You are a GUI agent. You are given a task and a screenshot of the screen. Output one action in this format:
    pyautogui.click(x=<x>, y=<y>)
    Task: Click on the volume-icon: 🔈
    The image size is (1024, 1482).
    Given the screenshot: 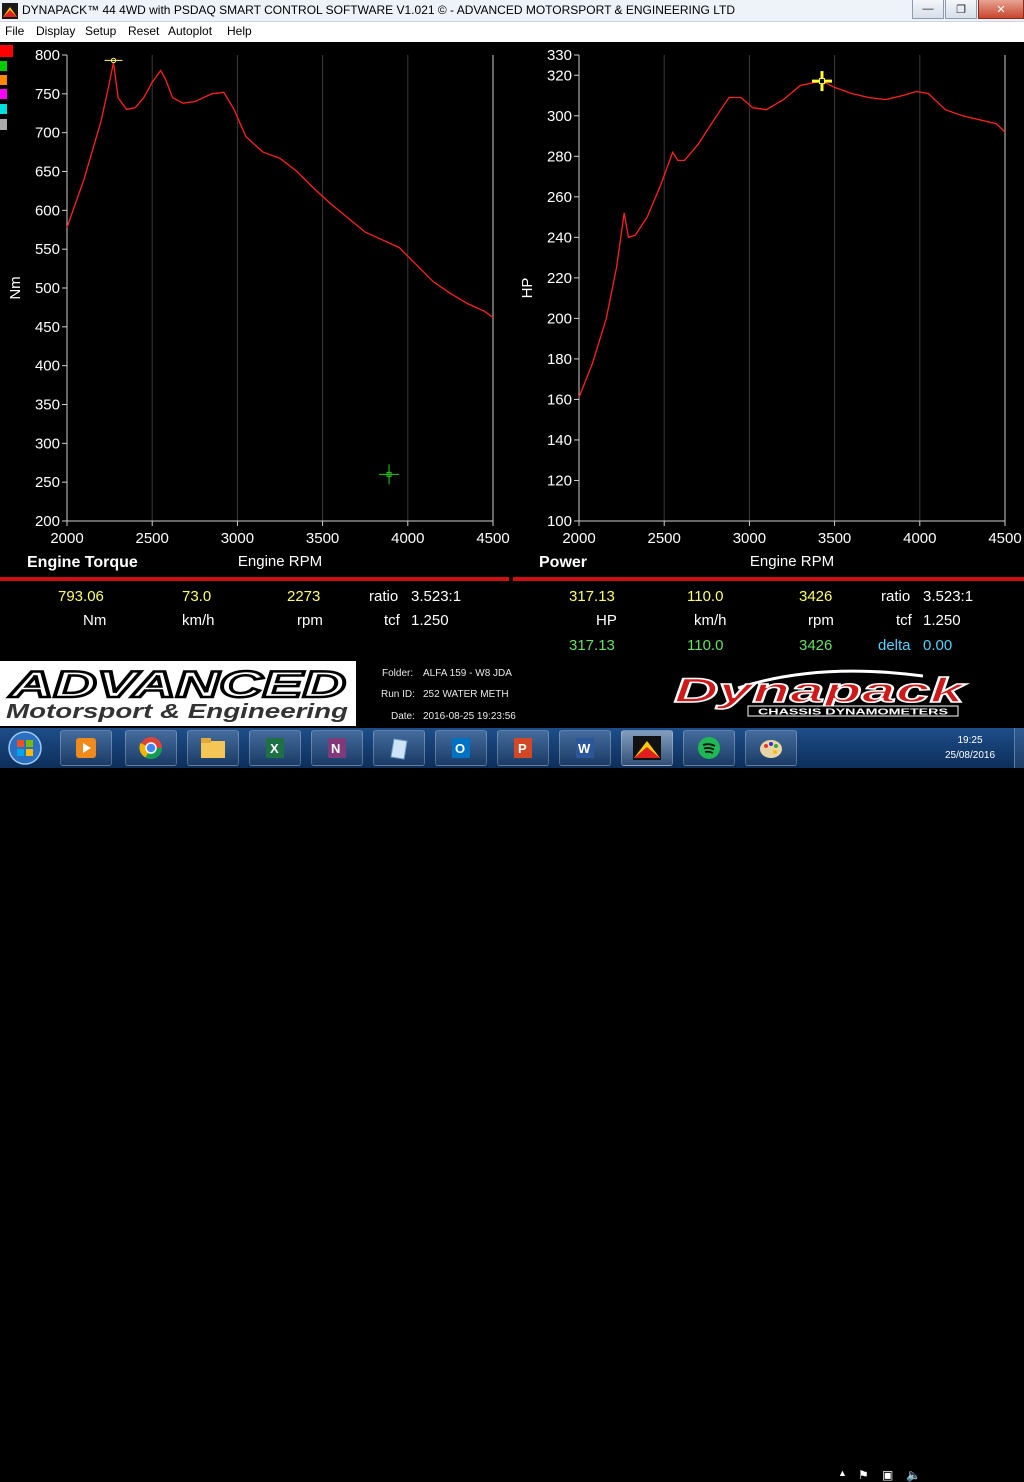 What is the action you would take?
    pyautogui.click(x=913, y=1475)
    